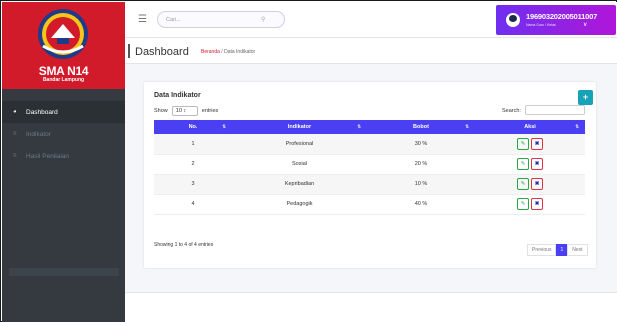  I want to click on table-search-label: Search:, so click(511, 111).